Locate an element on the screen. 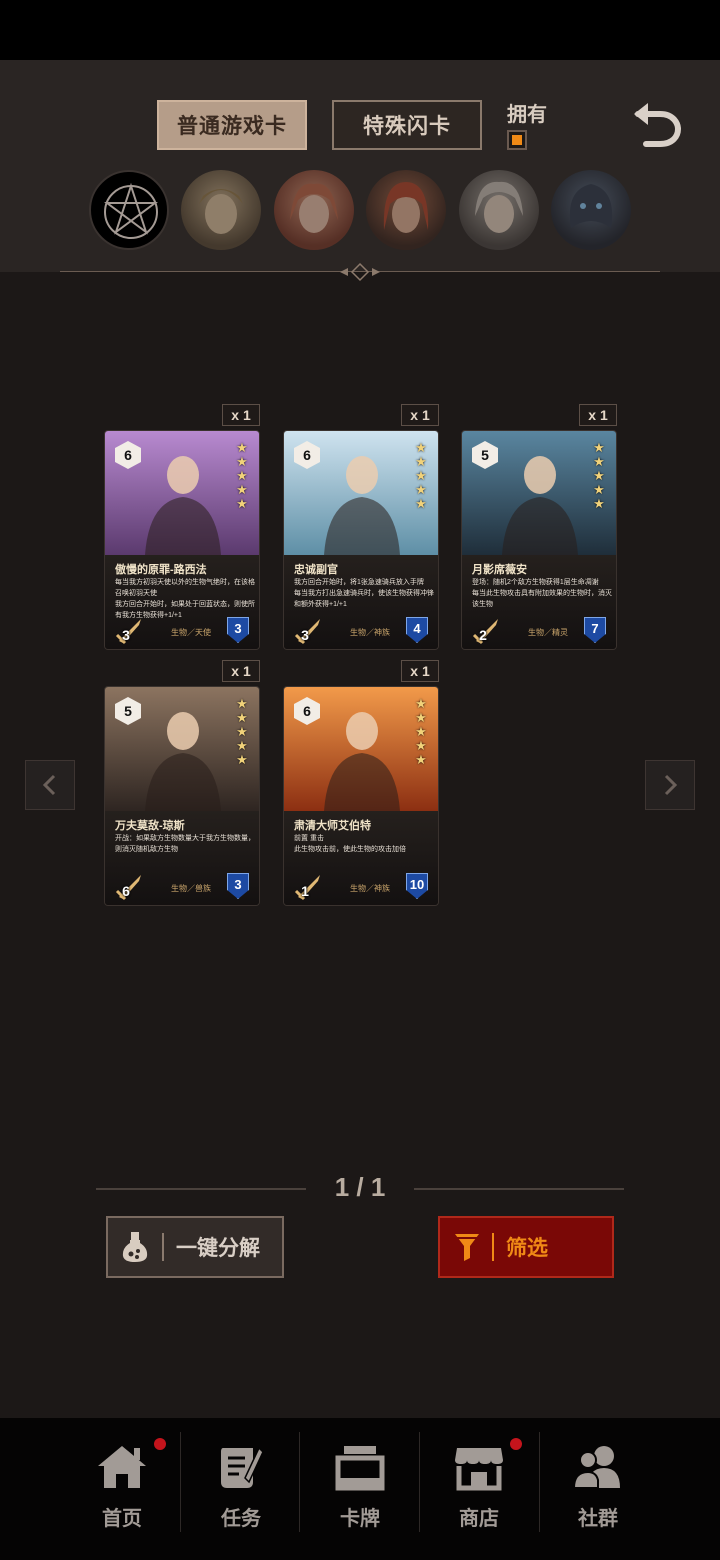  card-health-shield: 10 is located at coordinates (417, 886).